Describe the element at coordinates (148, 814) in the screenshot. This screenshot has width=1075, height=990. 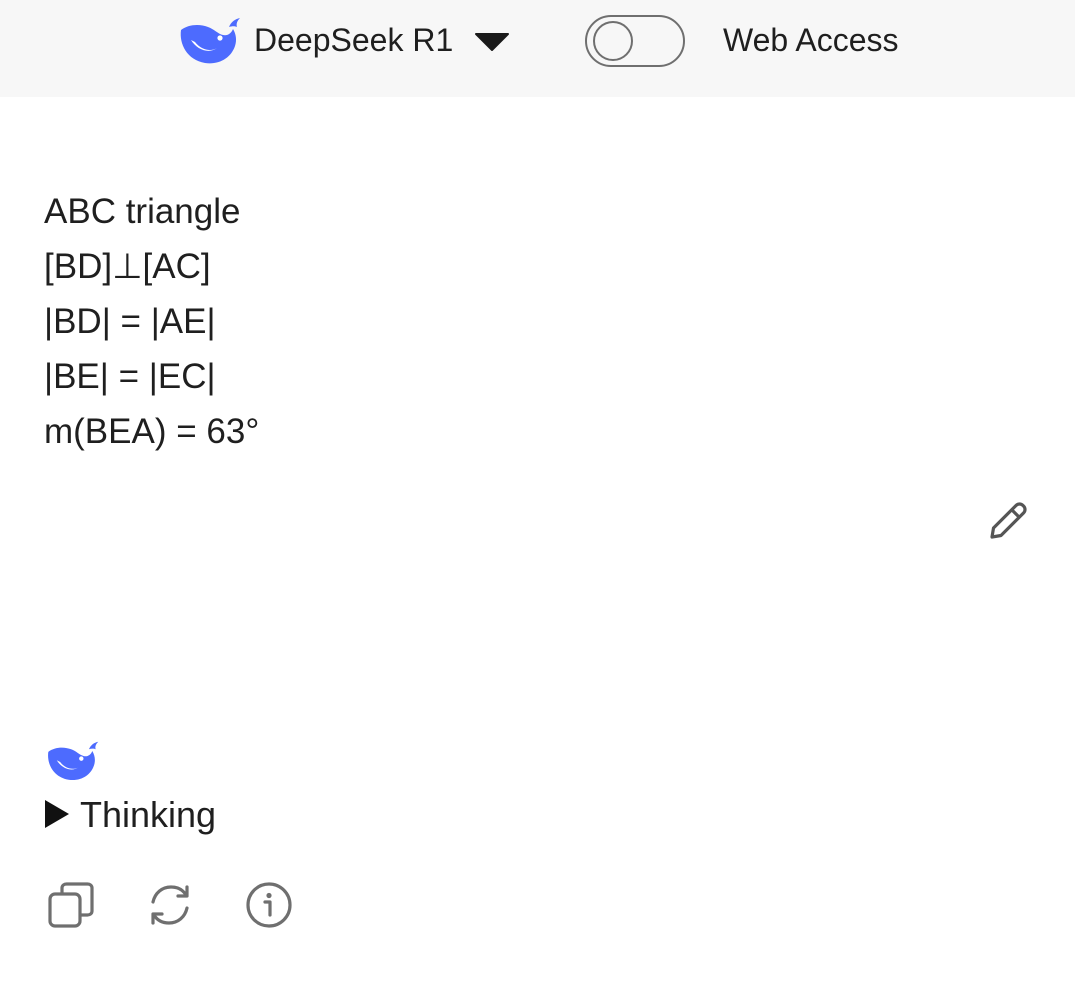
I see `thinking-label: Thinking` at that location.